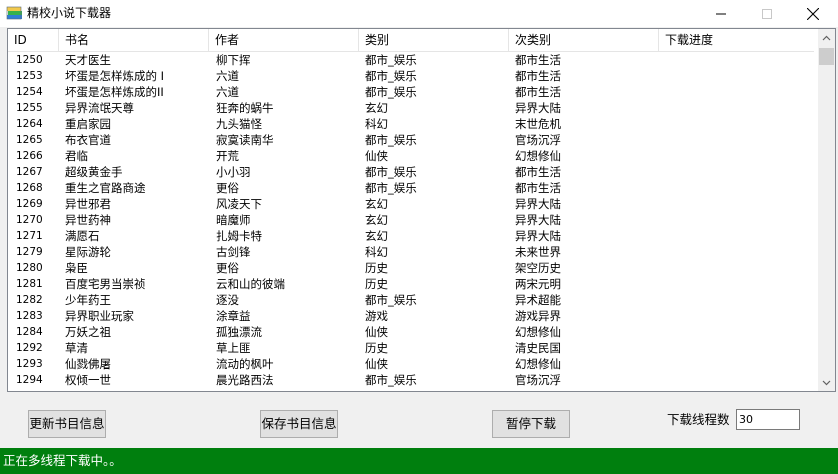  Describe the element at coordinates (419, 461) in the screenshot. I see `status-bar: 正在多线程下载中。。` at that location.